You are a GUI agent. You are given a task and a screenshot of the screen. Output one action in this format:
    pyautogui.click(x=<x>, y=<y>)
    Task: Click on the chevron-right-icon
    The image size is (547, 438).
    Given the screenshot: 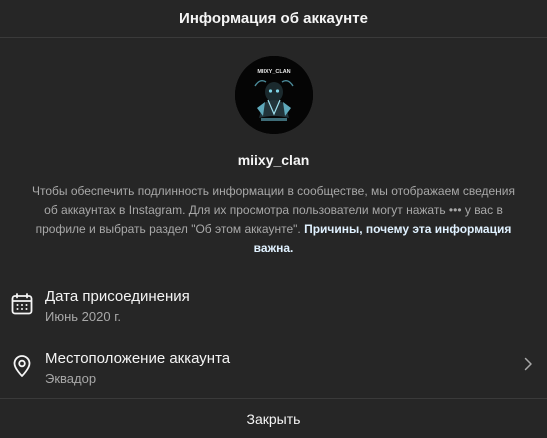 What is the action you would take?
    pyautogui.click(x=528, y=364)
    